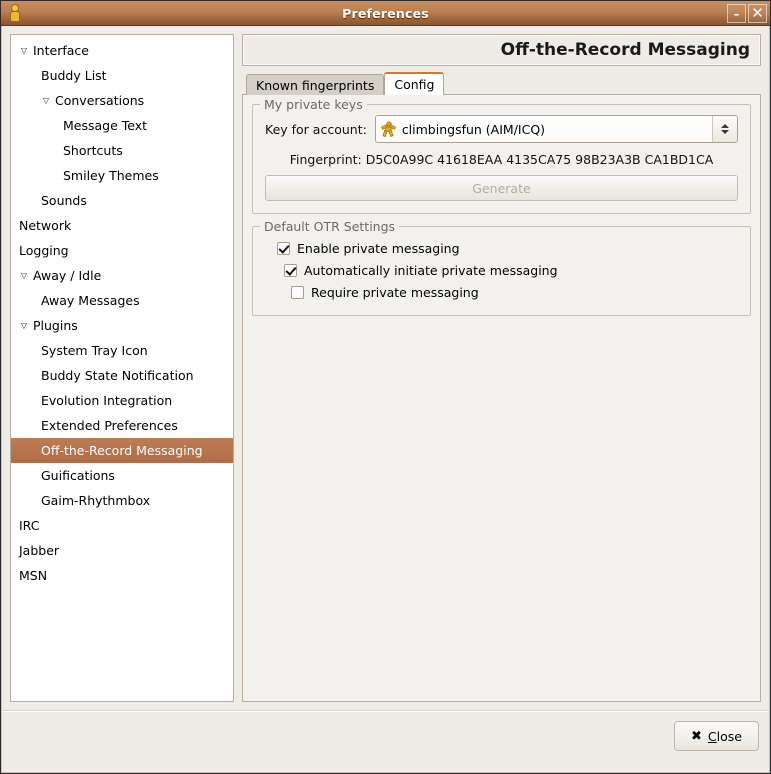 This screenshot has width=771, height=774. Describe the element at coordinates (757, 13) in the screenshot. I see `close-window-button: ✕` at that location.